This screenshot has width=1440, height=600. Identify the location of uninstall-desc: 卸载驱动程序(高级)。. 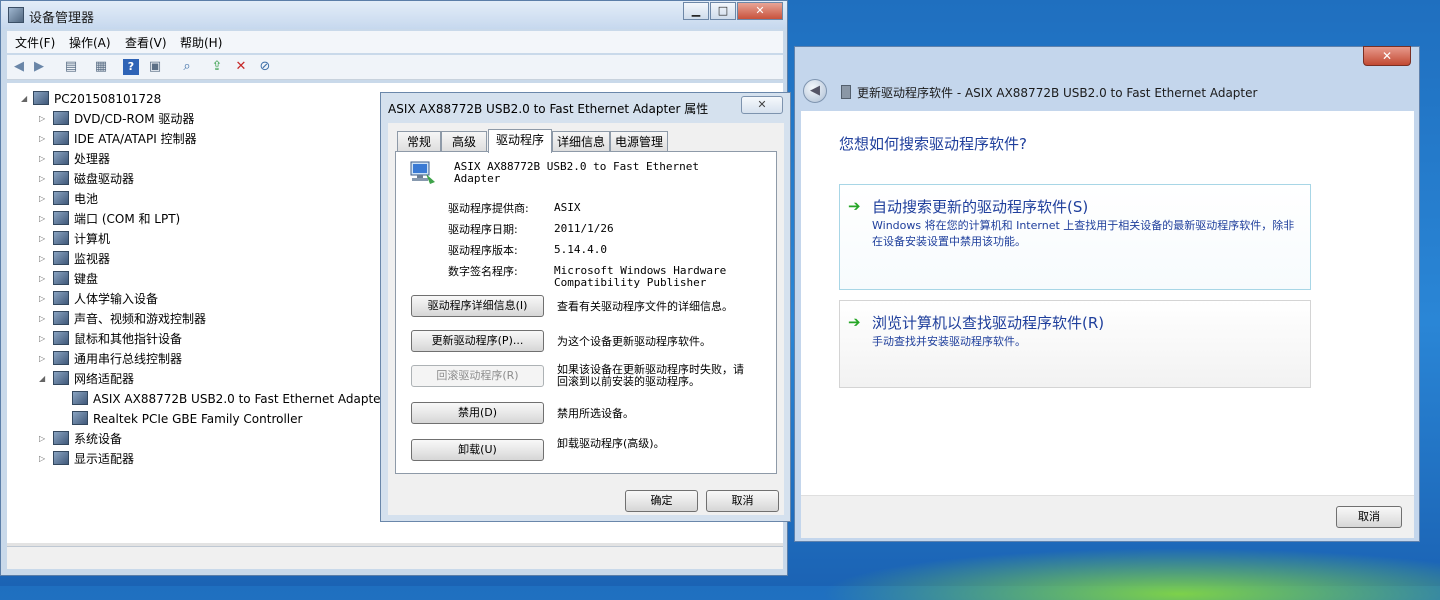
(611, 443).